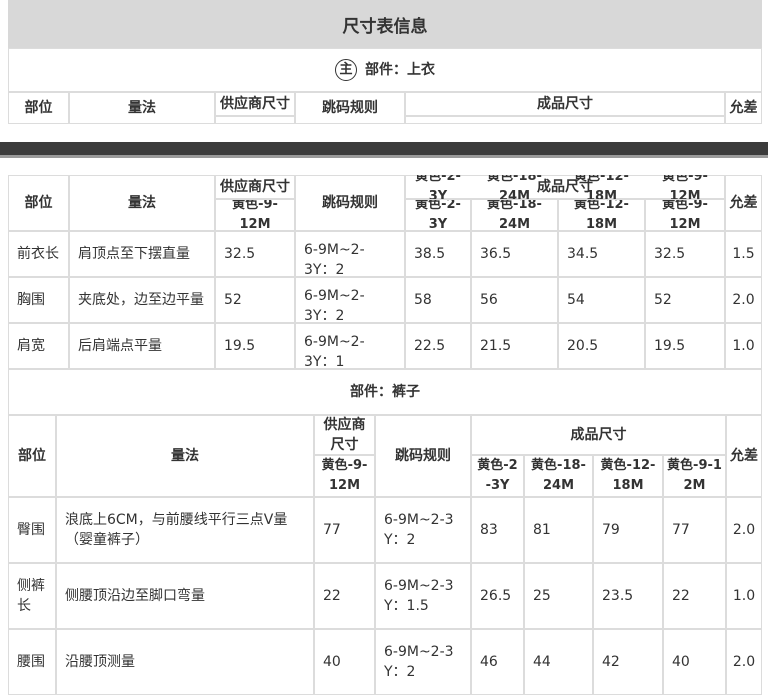  I want to click on t2-cell-value: 42, so click(628, 662).